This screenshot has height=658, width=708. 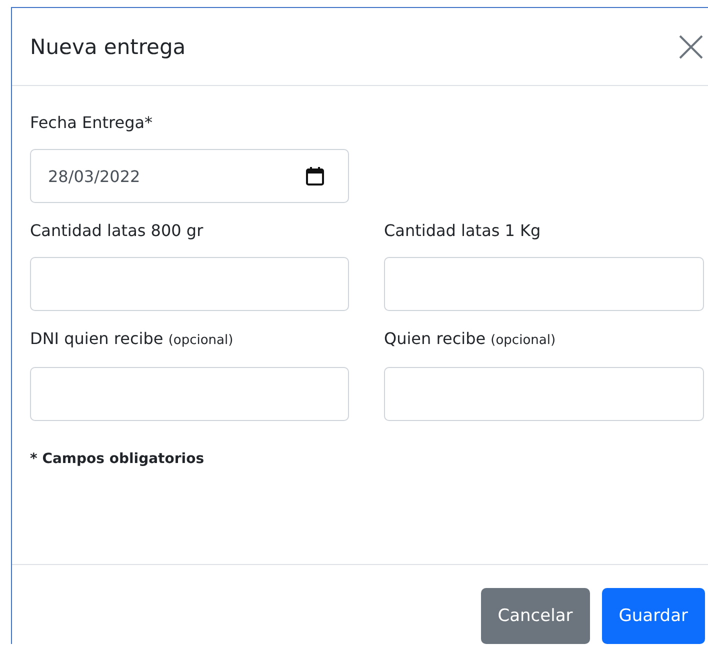 What do you see at coordinates (691, 47) in the screenshot?
I see `close-button` at bounding box center [691, 47].